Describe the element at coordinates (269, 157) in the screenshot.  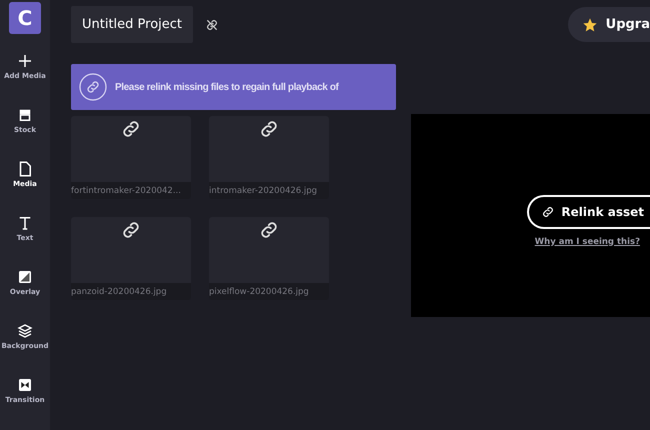
I see `media-card: intromaker-20200426.jpg` at that location.